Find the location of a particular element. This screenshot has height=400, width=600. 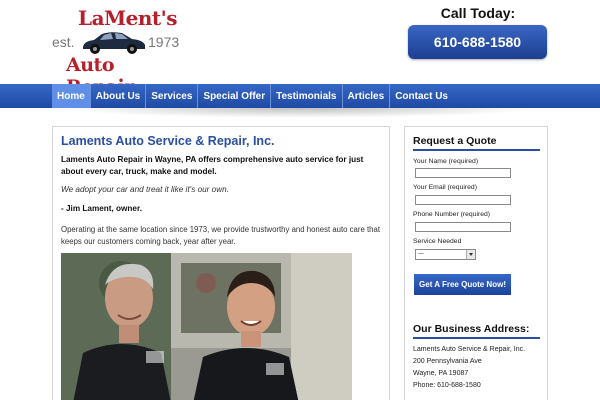

nav-item-home: Home is located at coordinates (71, 96).